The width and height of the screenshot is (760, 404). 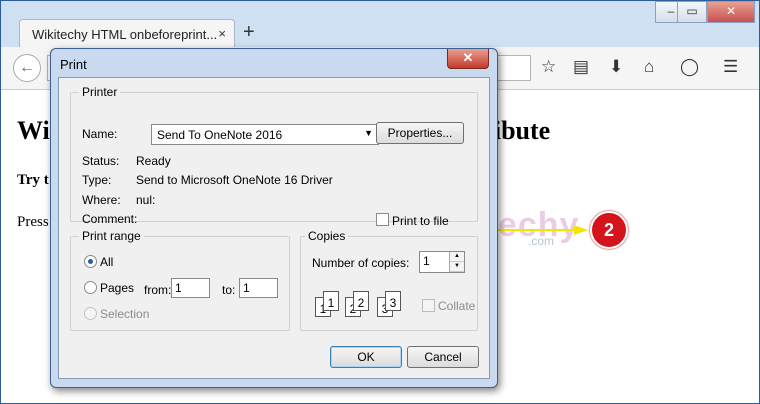 What do you see at coordinates (90, 287) in the screenshot?
I see `radio-pages` at bounding box center [90, 287].